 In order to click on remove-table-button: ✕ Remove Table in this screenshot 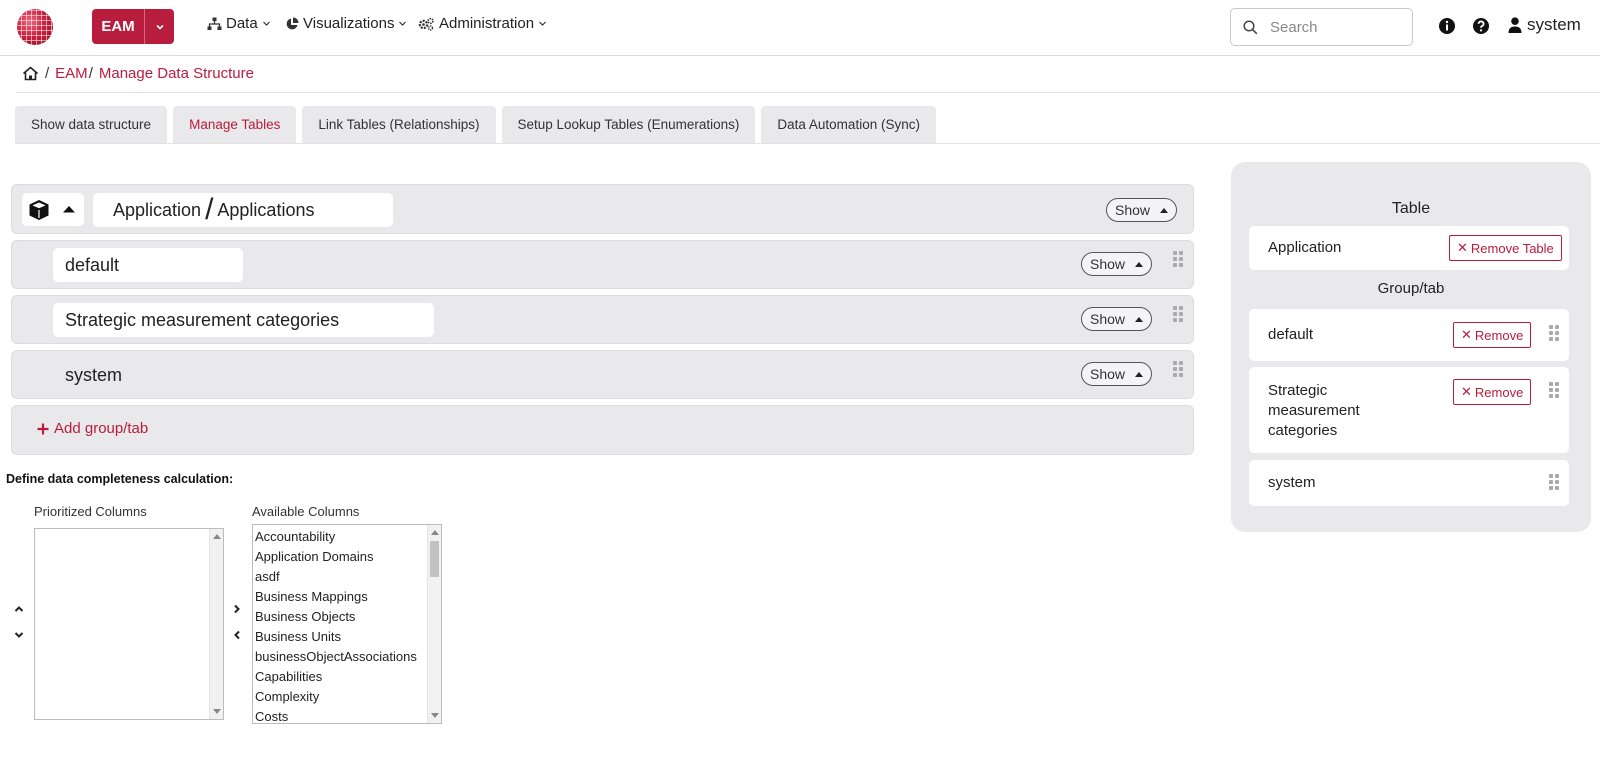, I will do `click(1505, 248)`.